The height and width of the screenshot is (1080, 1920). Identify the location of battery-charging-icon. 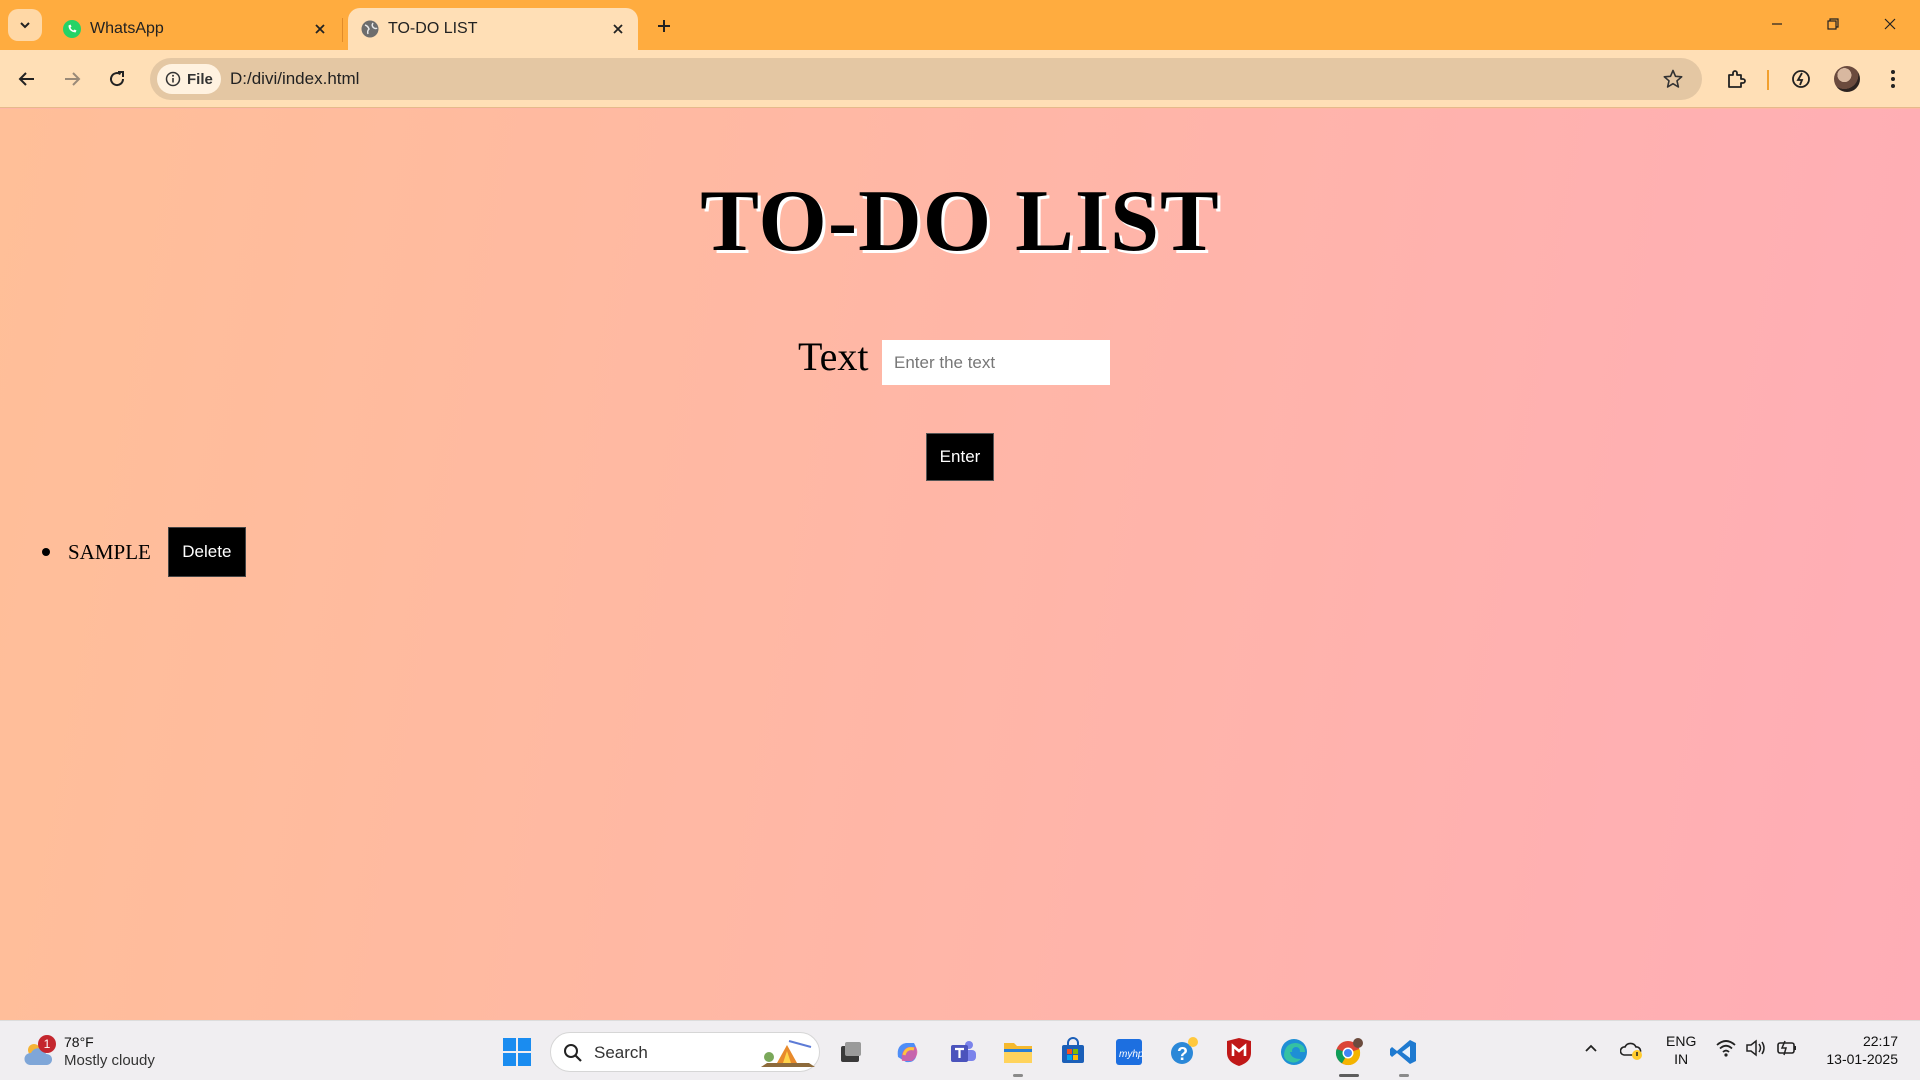
(1786, 1048).